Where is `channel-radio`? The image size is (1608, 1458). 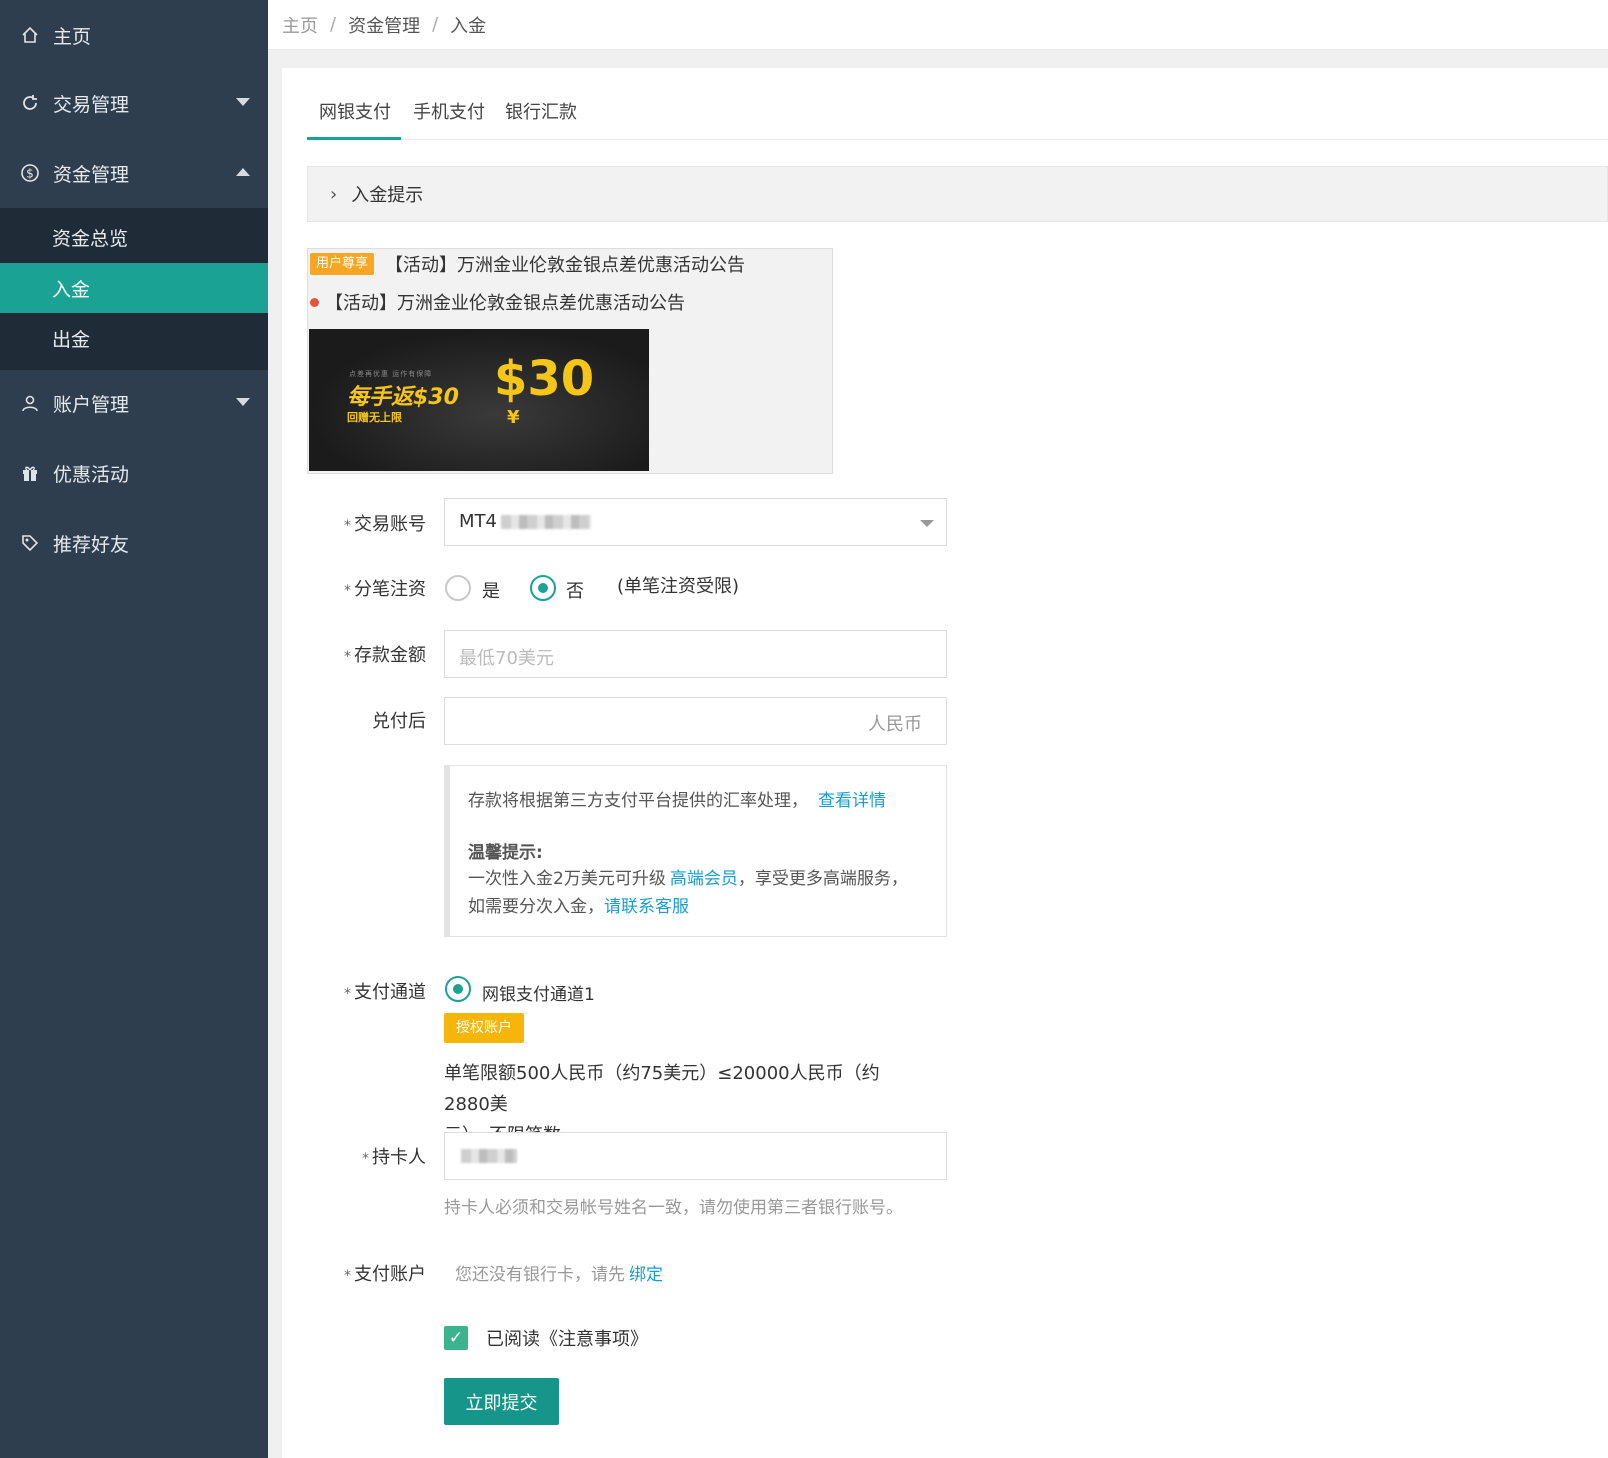
channel-radio is located at coordinates (458, 989).